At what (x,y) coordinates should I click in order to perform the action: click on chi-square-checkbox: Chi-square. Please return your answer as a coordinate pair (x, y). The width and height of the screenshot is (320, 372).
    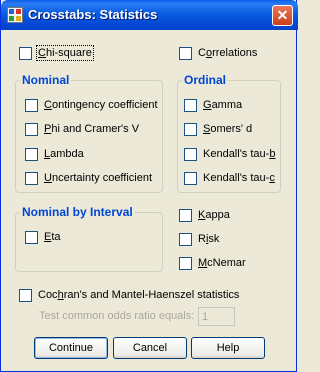
    Looking at the image, I should click on (64, 53).